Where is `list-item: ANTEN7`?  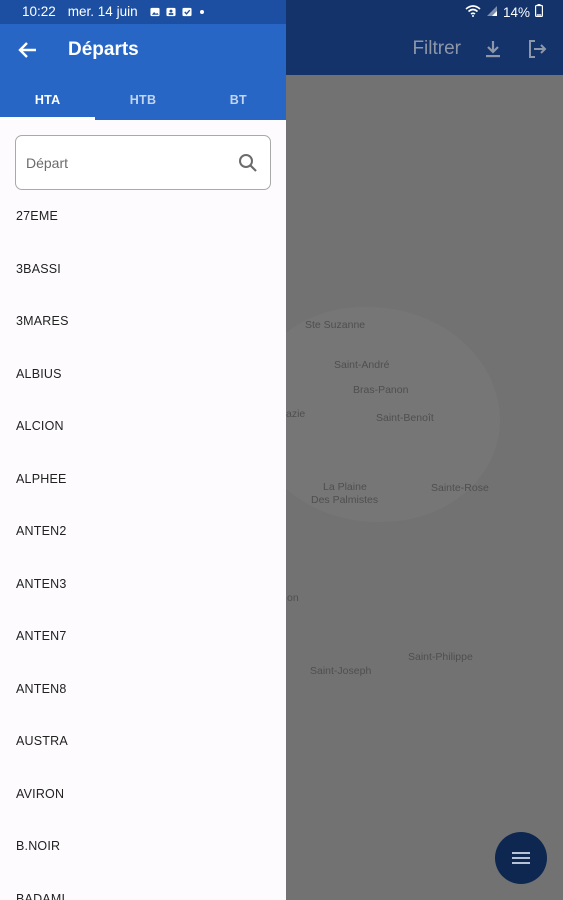 list-item: ANTEN7 is located at coordinates (143, 636).